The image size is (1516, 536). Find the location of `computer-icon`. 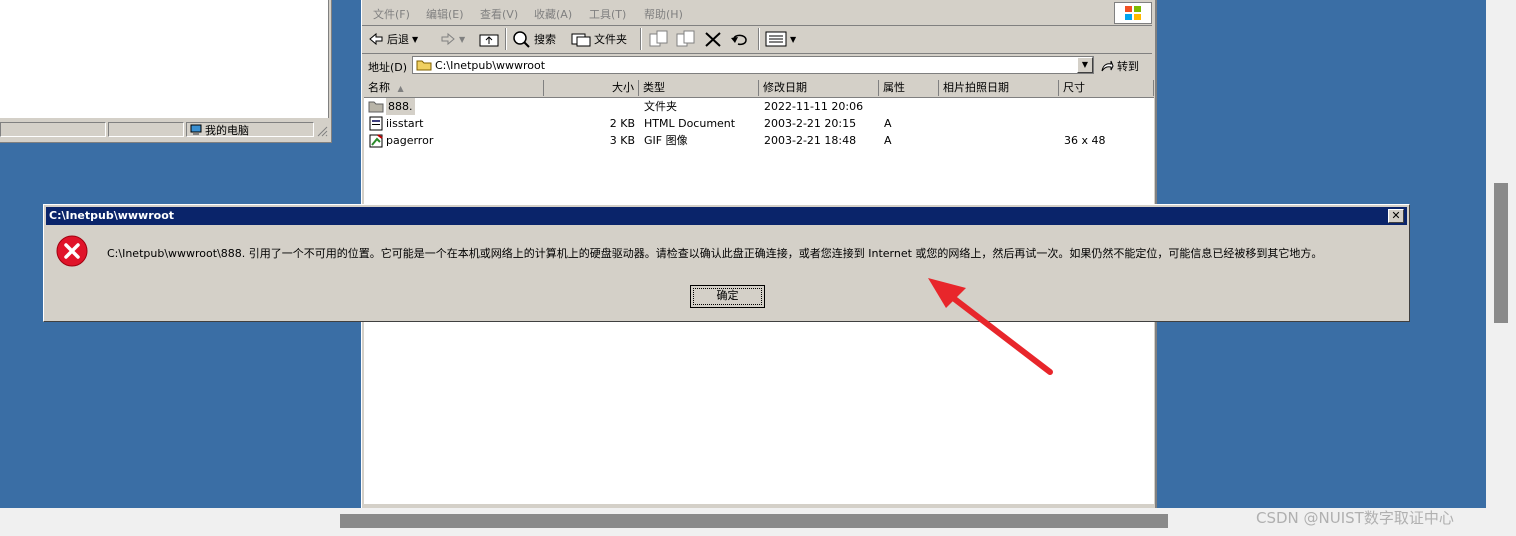

computer-icon is located at coordinates (196, 129).